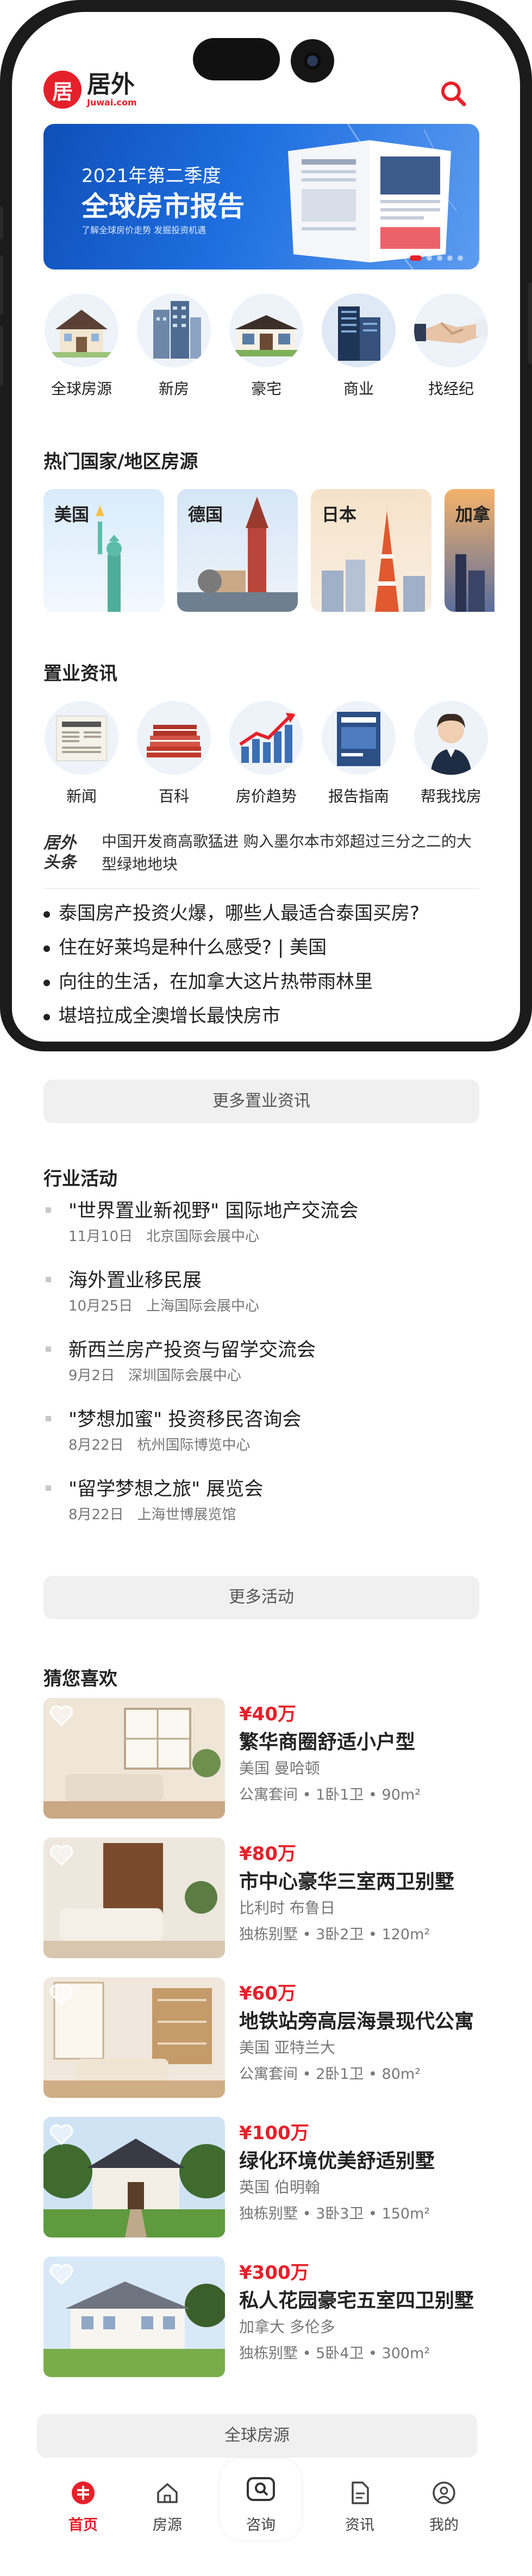  I want to click on info-label: 帮我找房, so click(450, 796).